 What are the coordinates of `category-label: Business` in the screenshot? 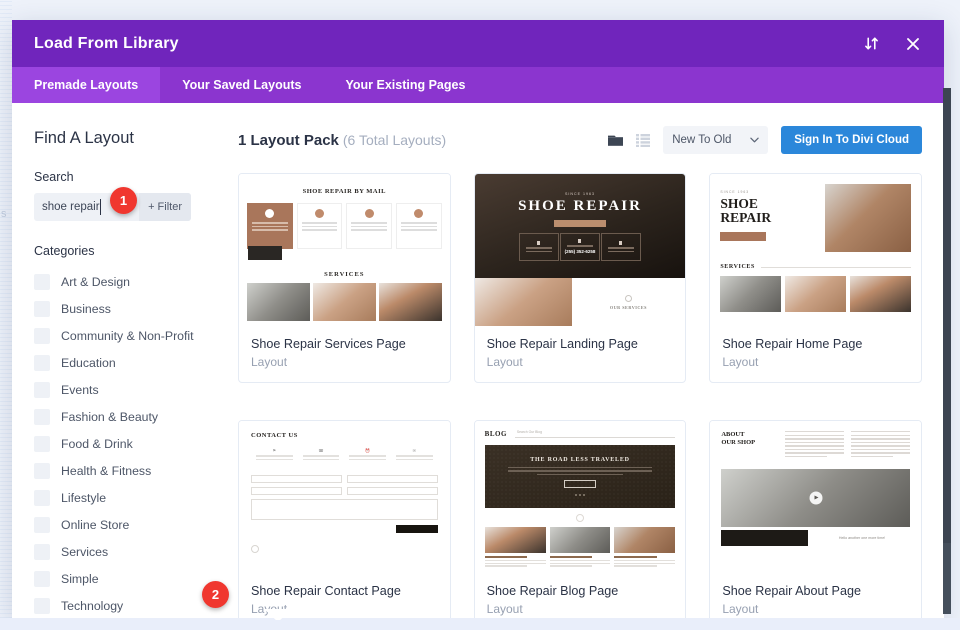 It's located at (86, 308).